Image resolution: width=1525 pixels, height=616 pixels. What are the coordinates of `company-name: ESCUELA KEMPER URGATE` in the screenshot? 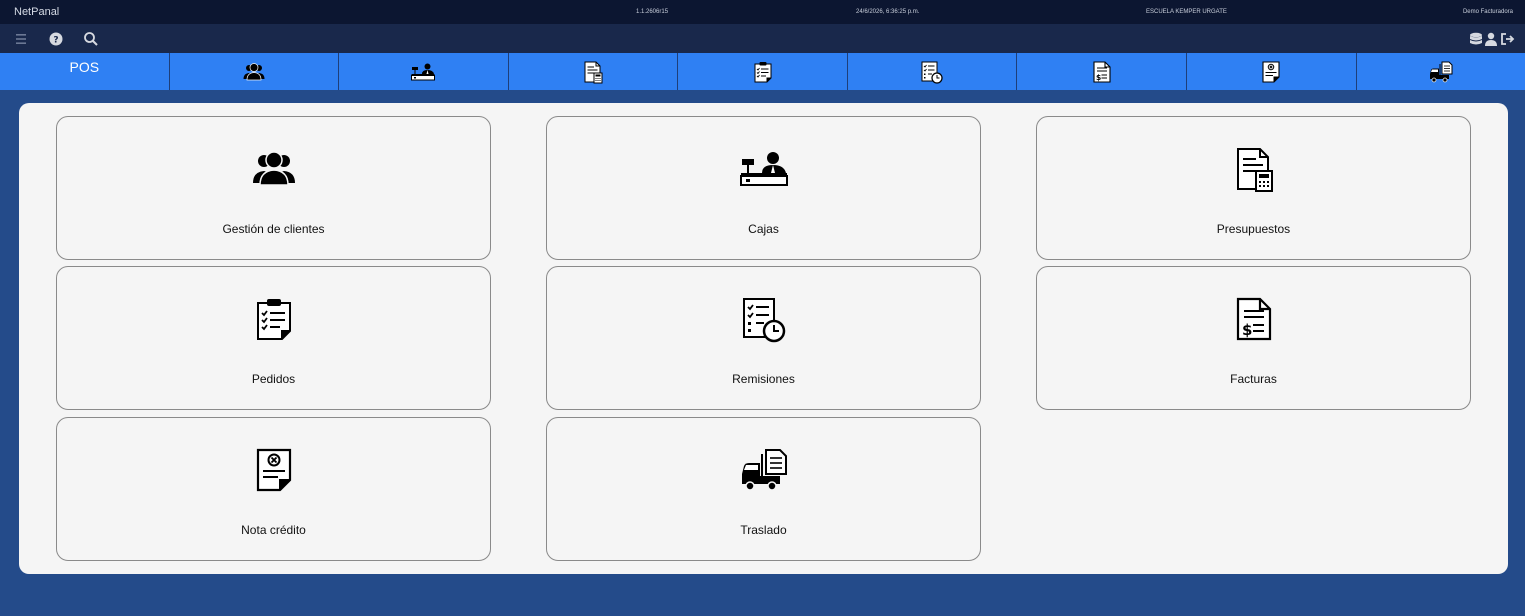 It's located at (1186, 12).